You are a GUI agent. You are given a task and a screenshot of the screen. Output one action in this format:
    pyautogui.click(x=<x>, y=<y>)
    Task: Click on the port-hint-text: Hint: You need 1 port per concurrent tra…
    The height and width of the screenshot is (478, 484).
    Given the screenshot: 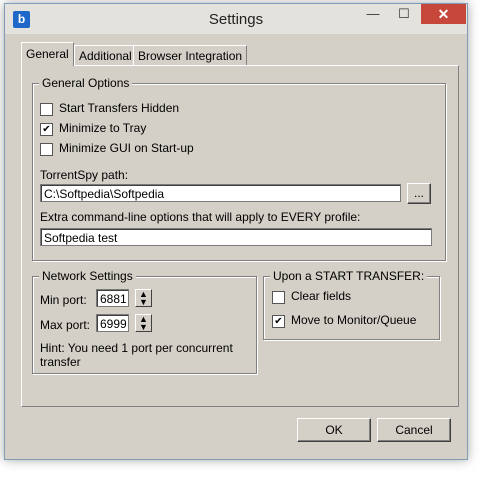 What is the action you would take?
    pyautogui.click(x=136, y=355)
    